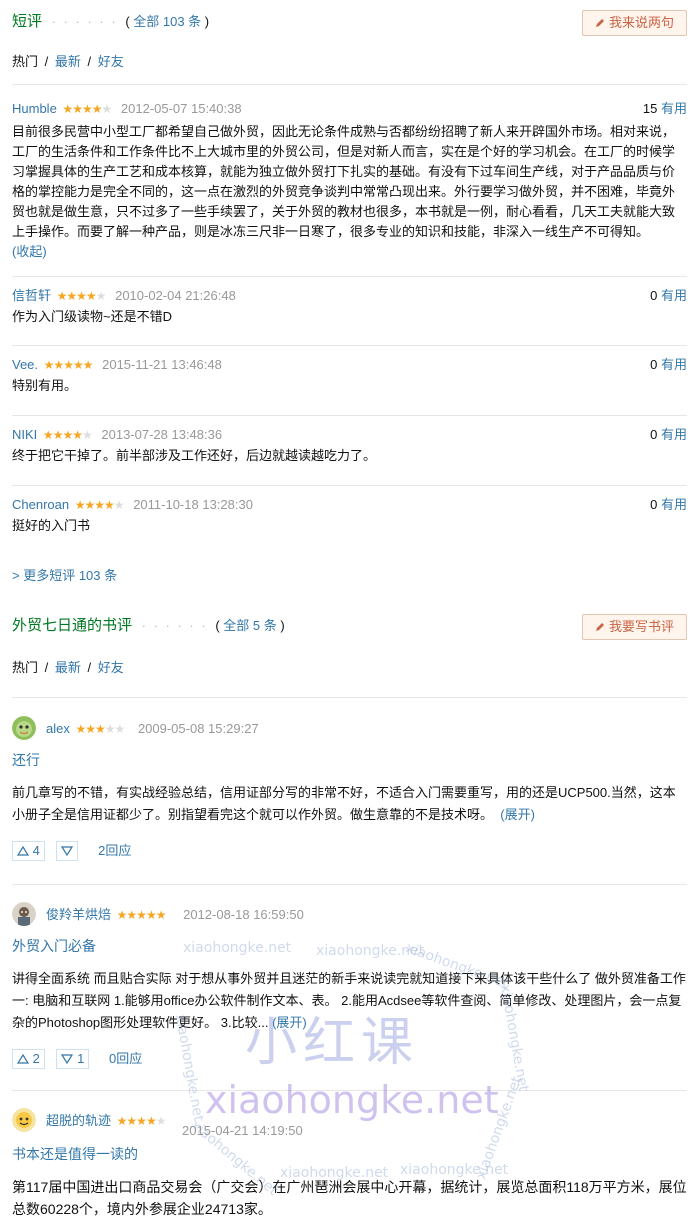  Describe the element at coordinates (28, 1059) in the screenshot. I see `upvote-button: 2` at that location.